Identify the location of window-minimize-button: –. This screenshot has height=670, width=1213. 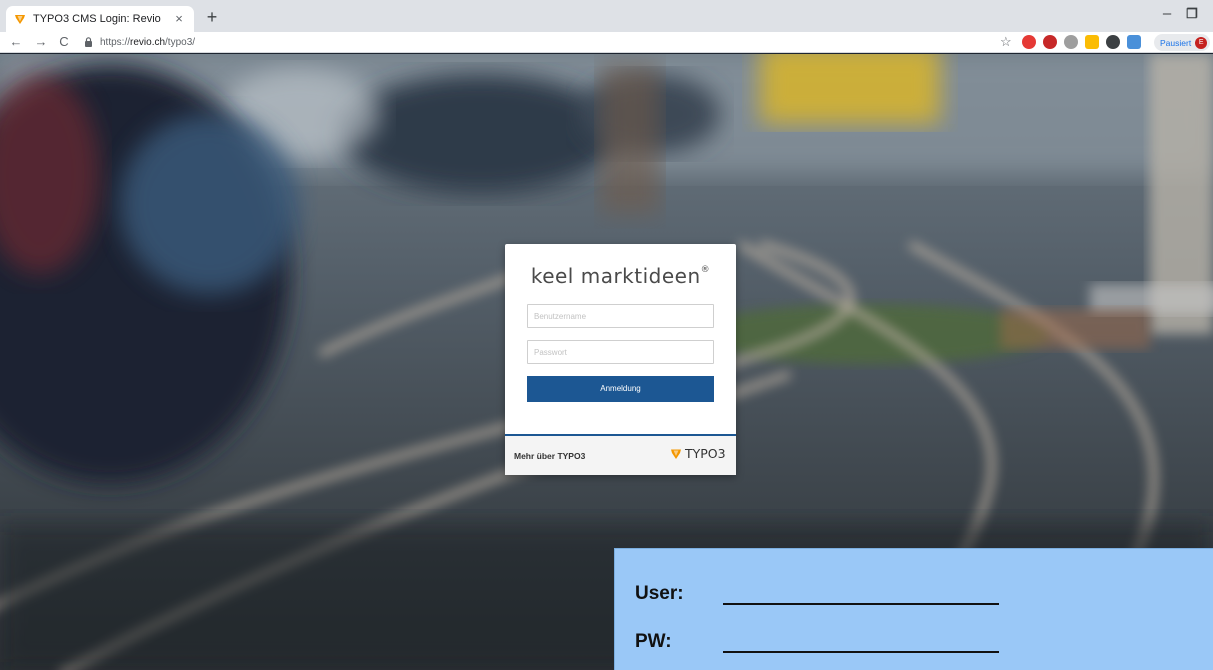
(1167, 14).